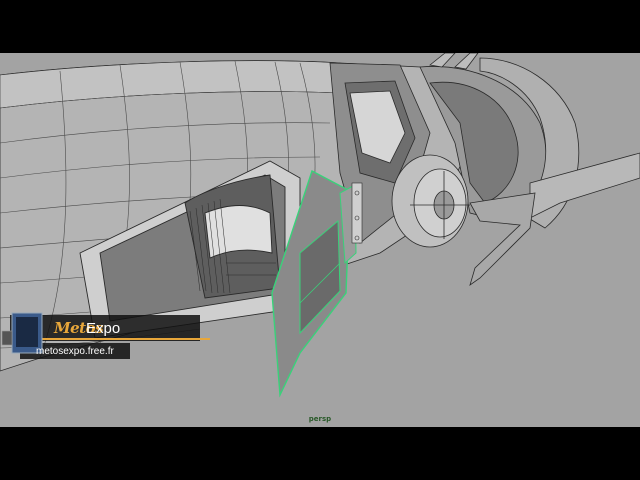 This screenshot has width=640, height=480. Describe the element at coordinates (454, 61) in the screenshot. I see `top-fins` at that location.